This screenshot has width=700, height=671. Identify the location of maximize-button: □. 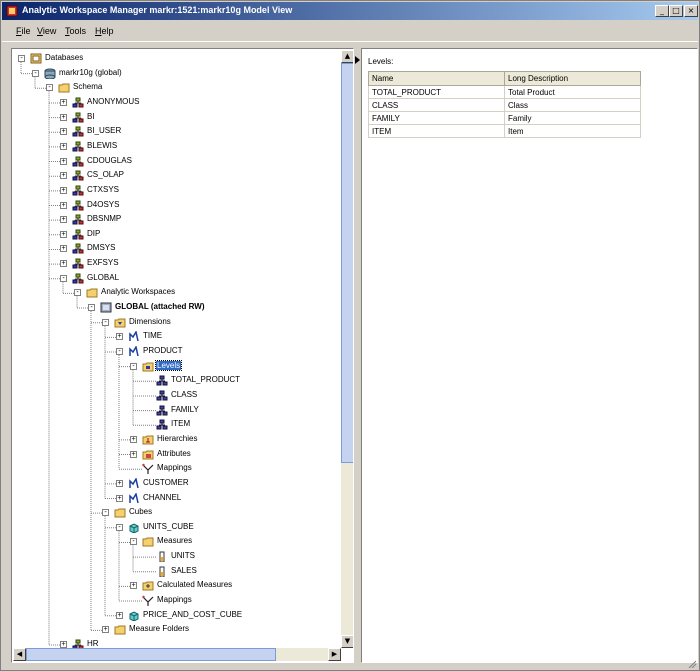
(676, 11).